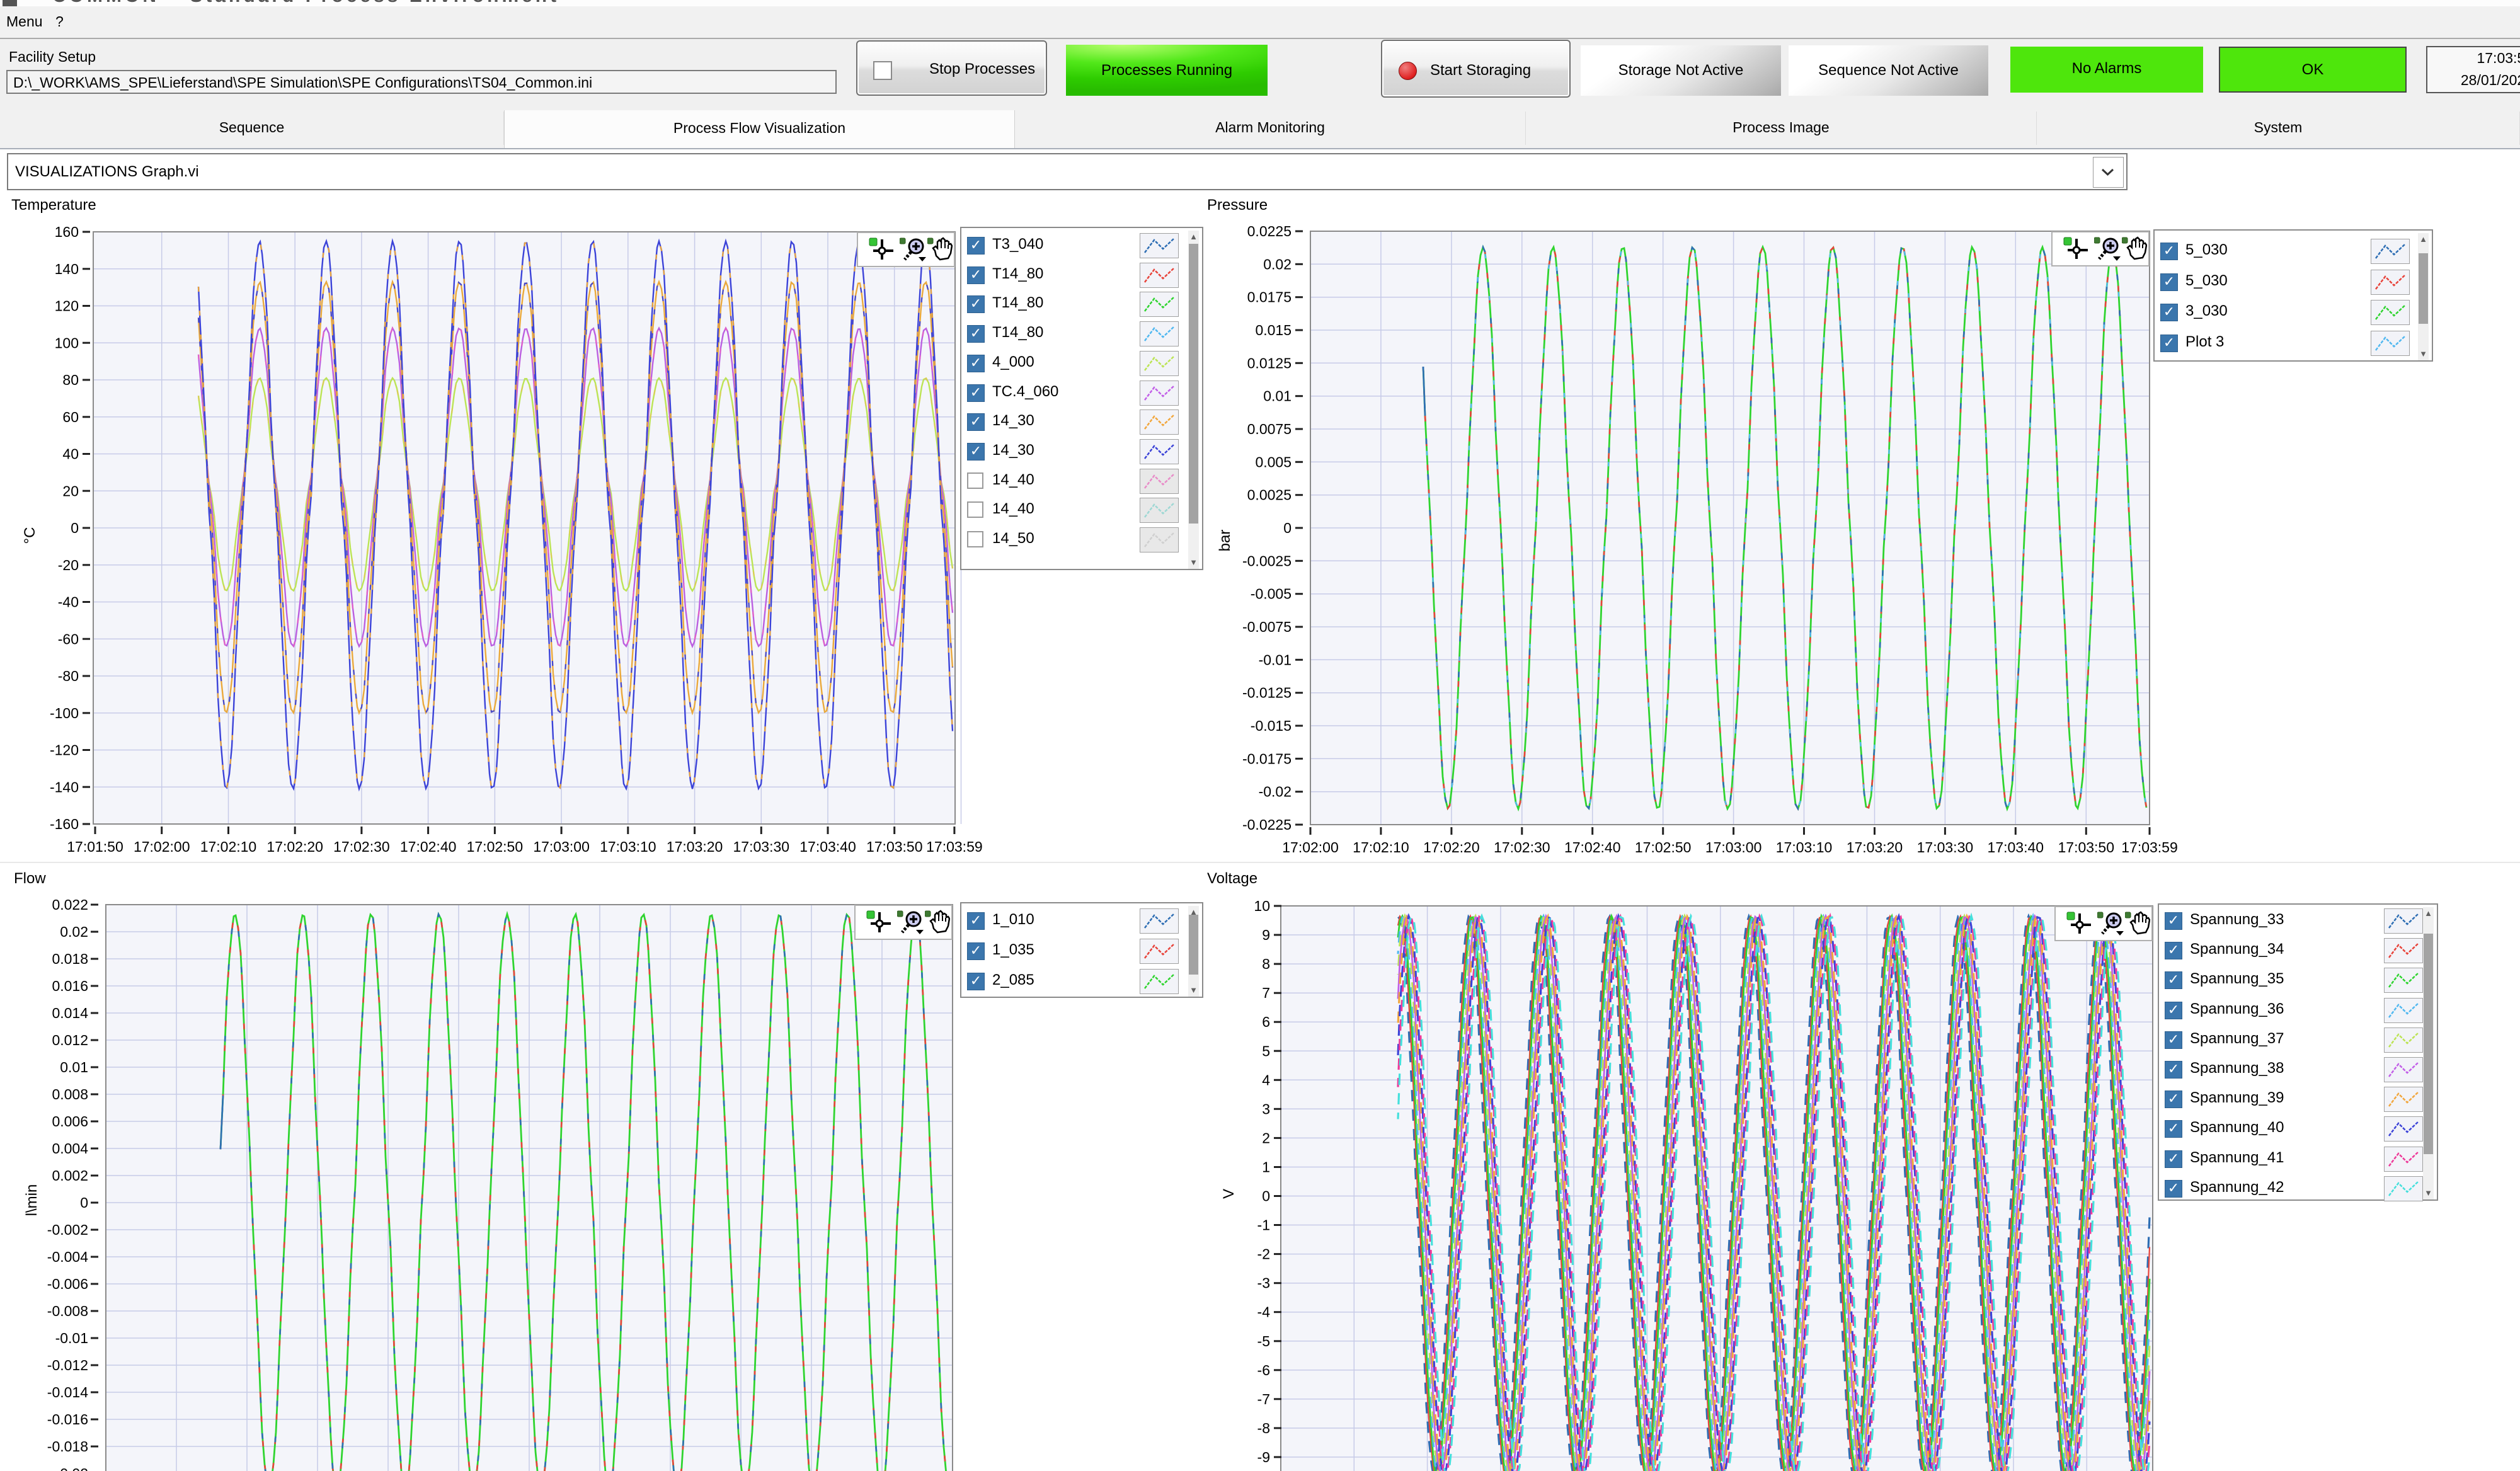 Image resolution: width=2520 pixels, height=1471 pixels. What do you see at coordinates (68, 602) in the screenshot?
I see `svg-text: -40` at bounding box center [68, 602].